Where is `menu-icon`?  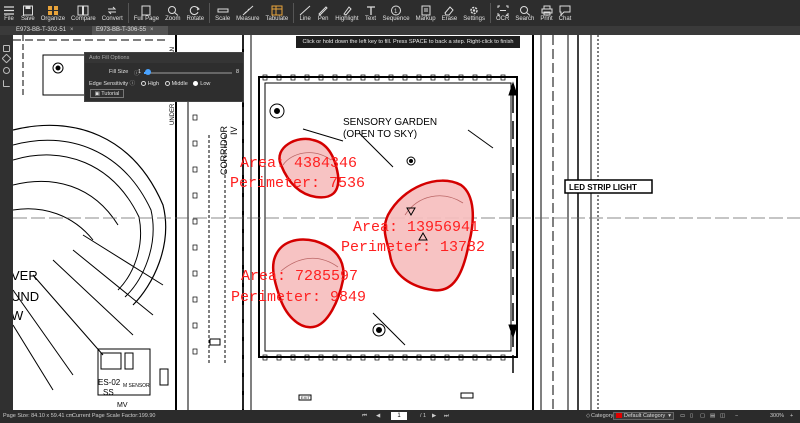 menu-icon is located at coordinates (9, 9).